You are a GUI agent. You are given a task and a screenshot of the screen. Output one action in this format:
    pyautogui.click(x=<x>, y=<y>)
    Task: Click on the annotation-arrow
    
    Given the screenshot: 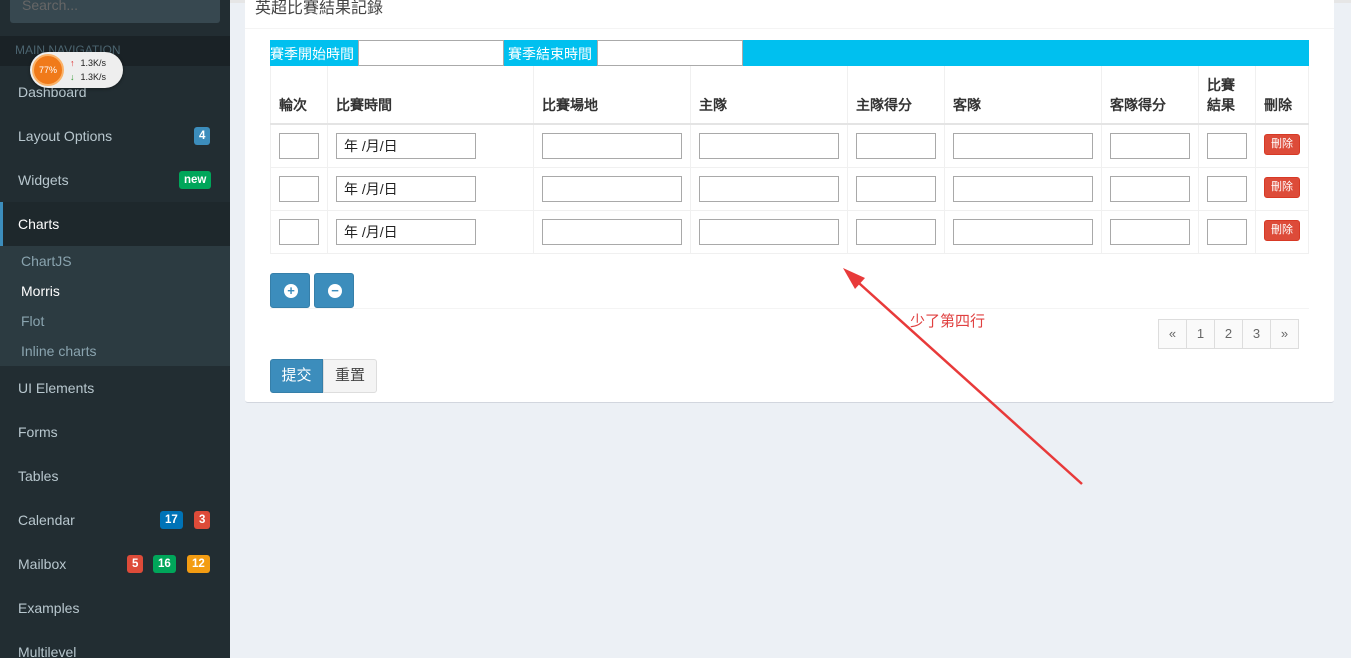 What is the action you would take?
    pyautogui.click(x=963, y=376)
    